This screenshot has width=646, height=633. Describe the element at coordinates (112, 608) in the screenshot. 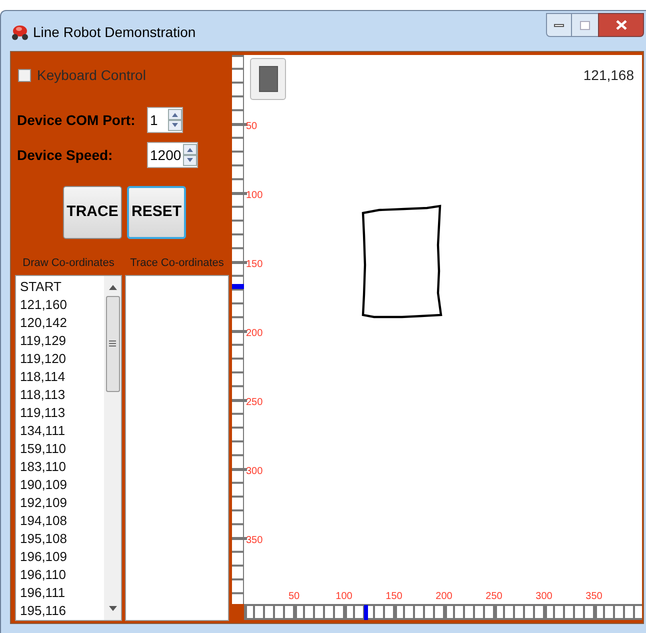

I see `scroll-down-icon` at that location.